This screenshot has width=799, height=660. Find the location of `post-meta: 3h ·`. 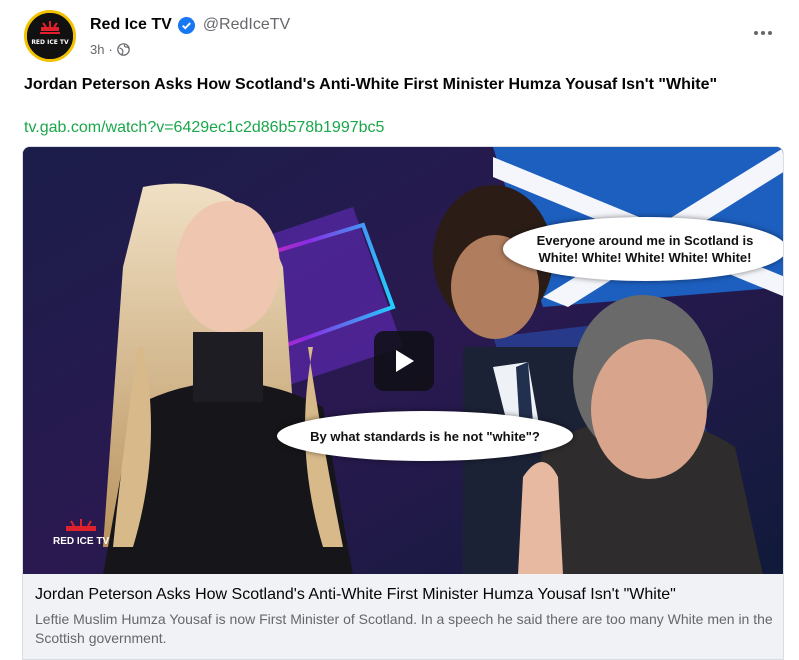

post-meta: 3h · is located at coordinates (110, 49).